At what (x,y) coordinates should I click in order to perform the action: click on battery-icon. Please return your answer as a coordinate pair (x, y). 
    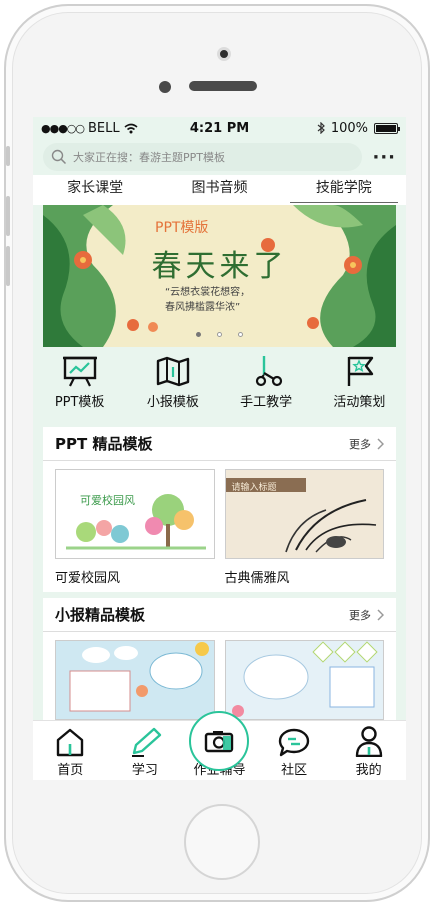
    Looking at the image, I should click on (387, 128).